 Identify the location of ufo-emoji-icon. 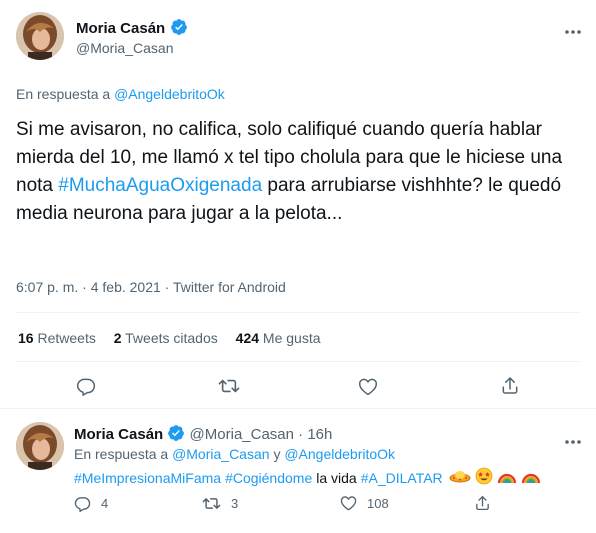
(460, 477).